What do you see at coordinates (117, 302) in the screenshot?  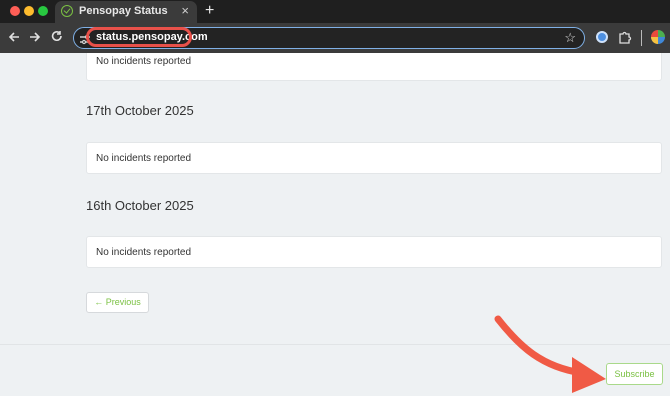 I see `previous-page-button: ← Previous` at bounding box center [117, 302].